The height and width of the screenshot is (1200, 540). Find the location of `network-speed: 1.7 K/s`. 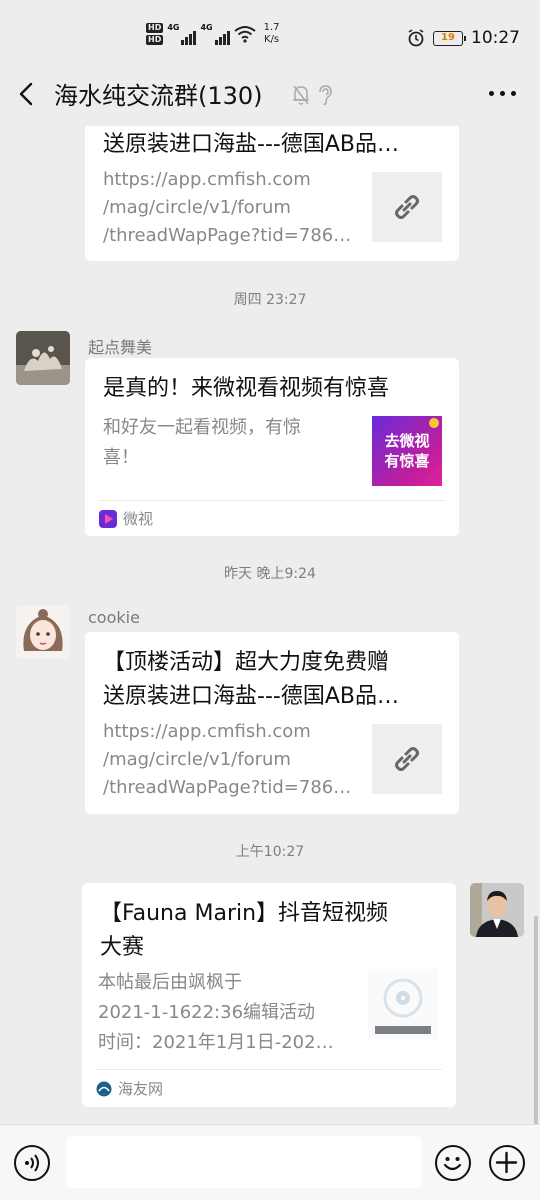

network-speed: 1.7 K/s is located at coordinates (271, 33).